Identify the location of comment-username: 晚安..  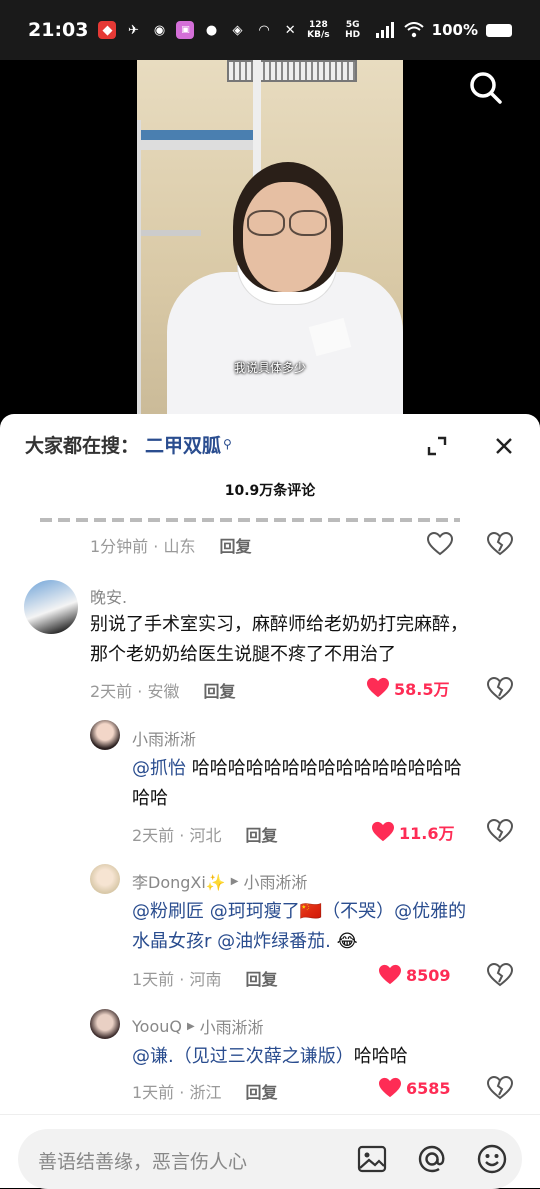
(108, 596).